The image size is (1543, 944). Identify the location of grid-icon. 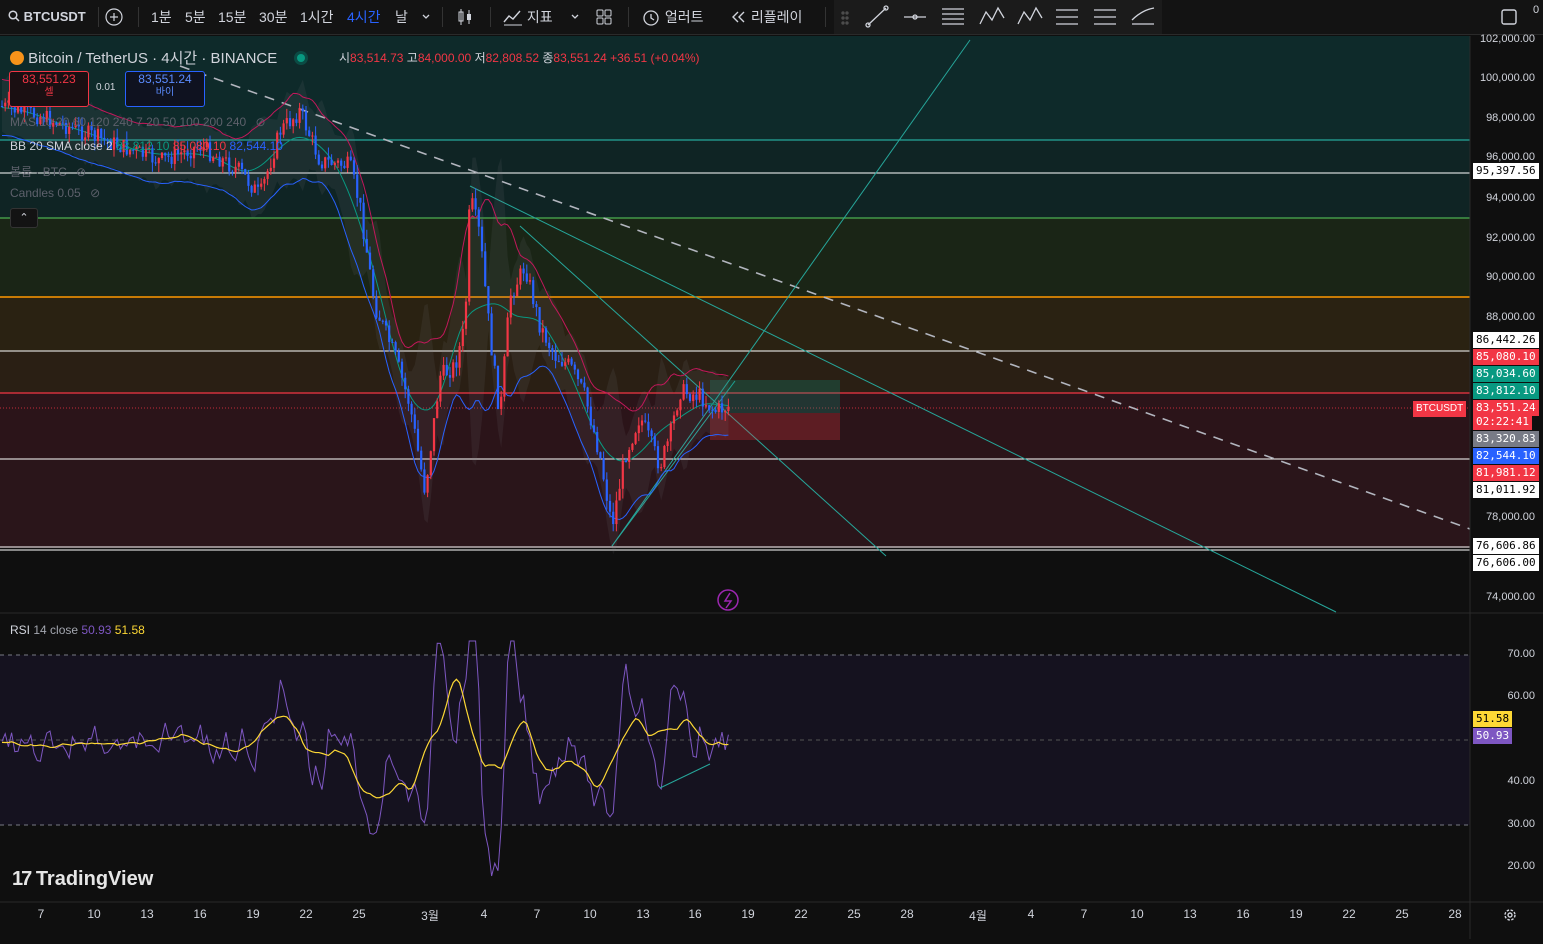
(604, 17).